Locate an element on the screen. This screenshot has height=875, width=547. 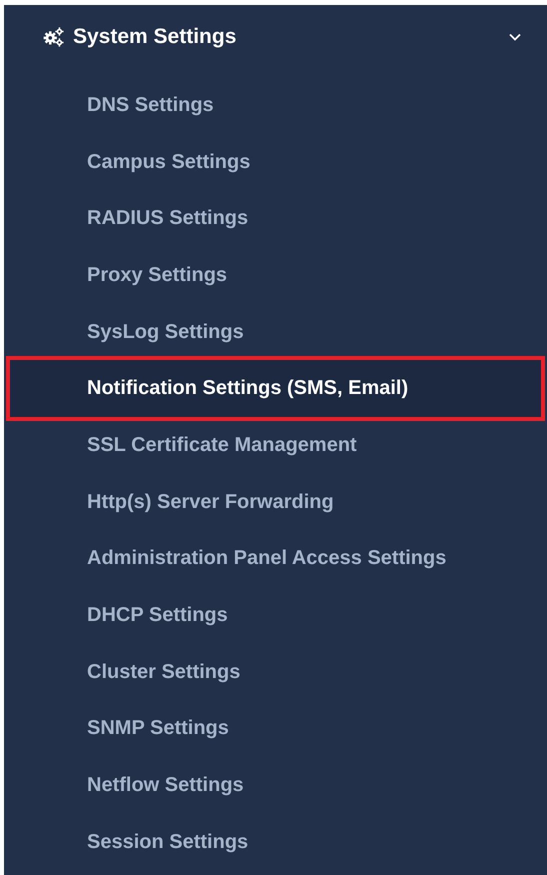
menu-item: RADIUS Settings is located at coordinates (275, 219).